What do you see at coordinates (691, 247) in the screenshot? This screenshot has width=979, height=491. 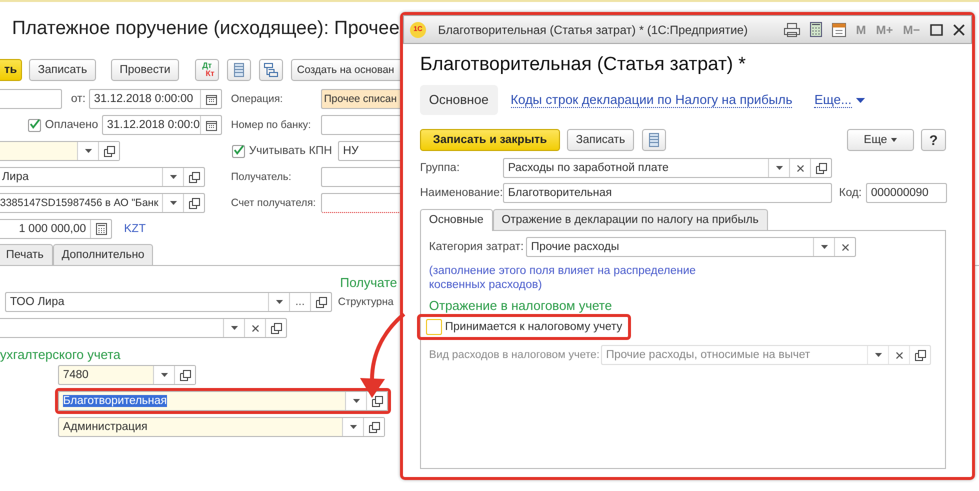 I see `category-field: Прочие расходы` at bounding box center [691, 247].